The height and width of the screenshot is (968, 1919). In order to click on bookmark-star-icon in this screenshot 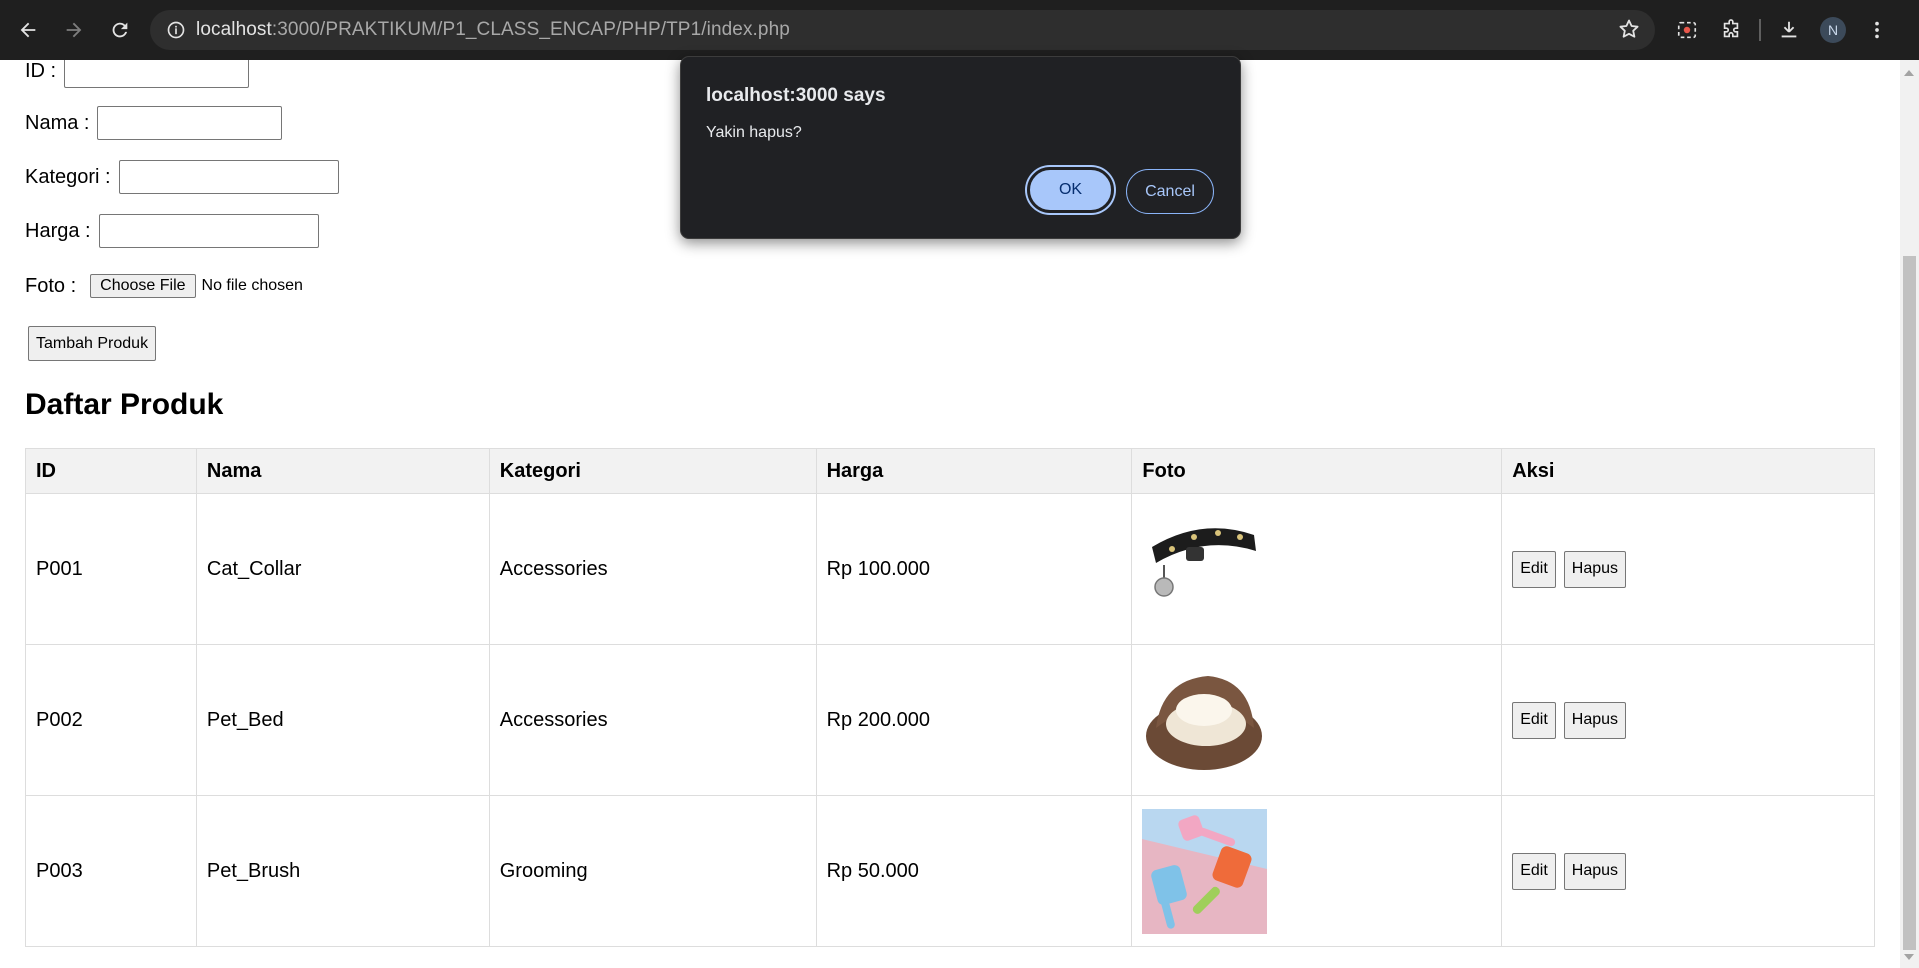, I will do `click(1629, 31)`.